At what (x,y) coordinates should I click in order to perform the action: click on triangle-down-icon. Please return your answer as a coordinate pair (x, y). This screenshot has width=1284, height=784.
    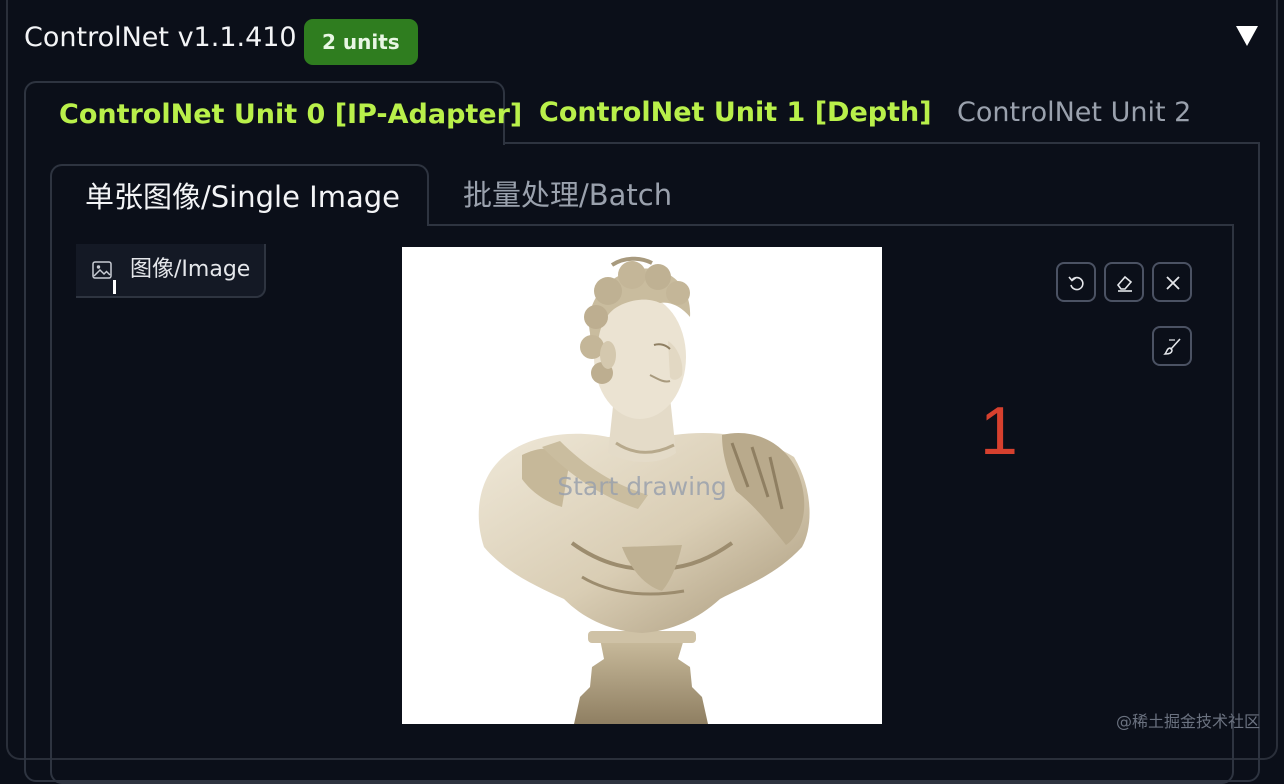
    Looking at the image, I should click on (1247, 36).